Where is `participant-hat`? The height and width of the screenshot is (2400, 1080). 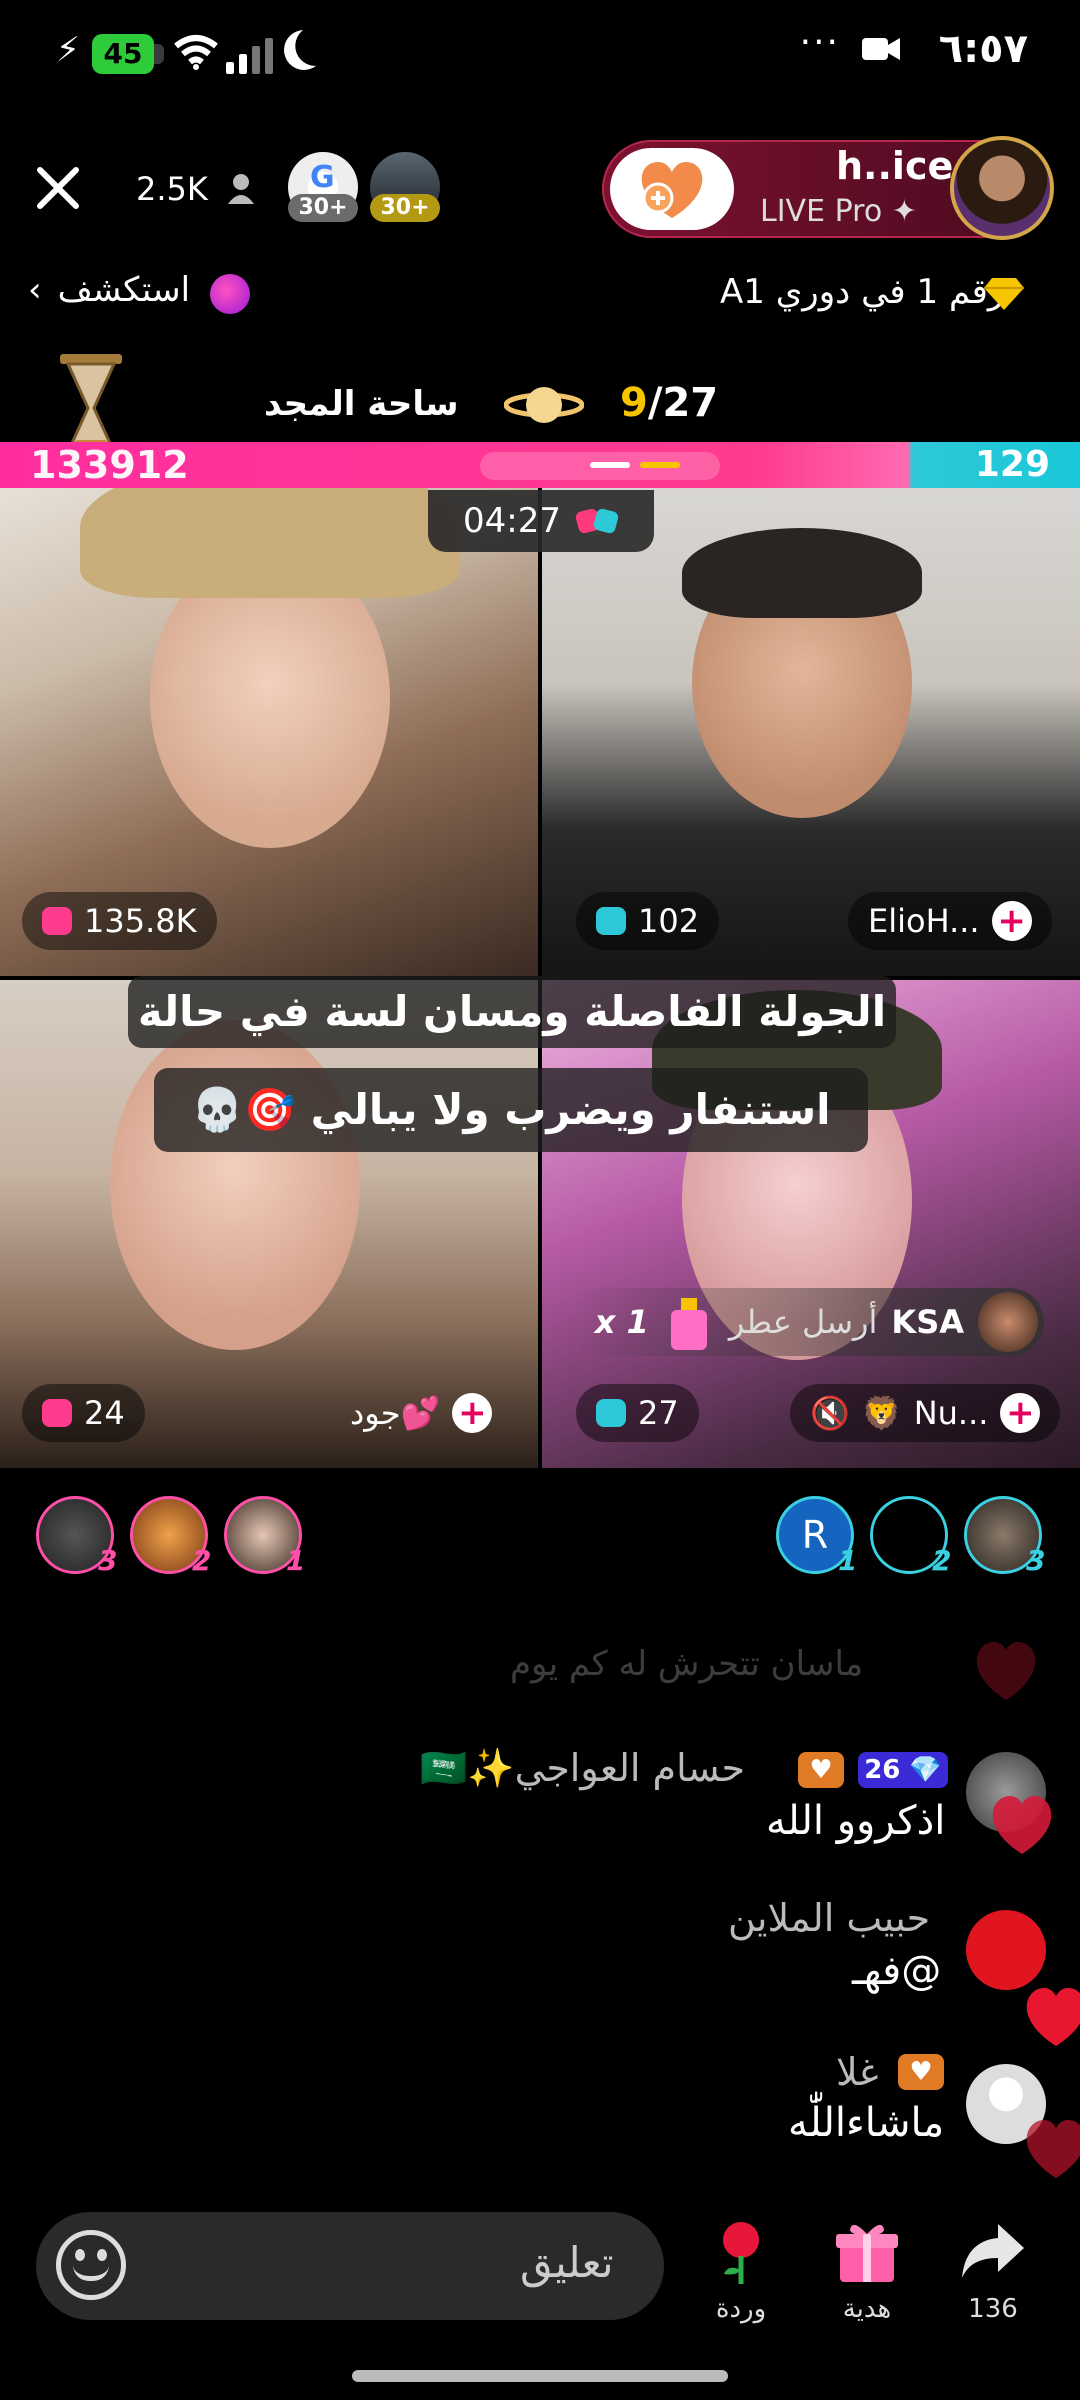 participant-hat is located at coordinates (270, 543).